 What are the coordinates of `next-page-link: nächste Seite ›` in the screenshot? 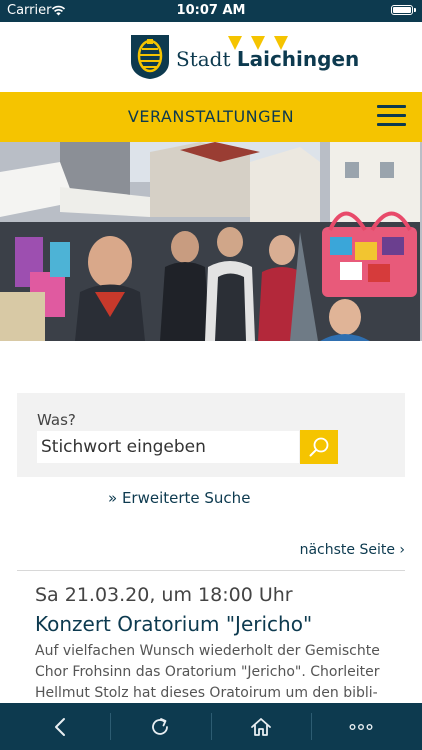 It's located at (352, 550).